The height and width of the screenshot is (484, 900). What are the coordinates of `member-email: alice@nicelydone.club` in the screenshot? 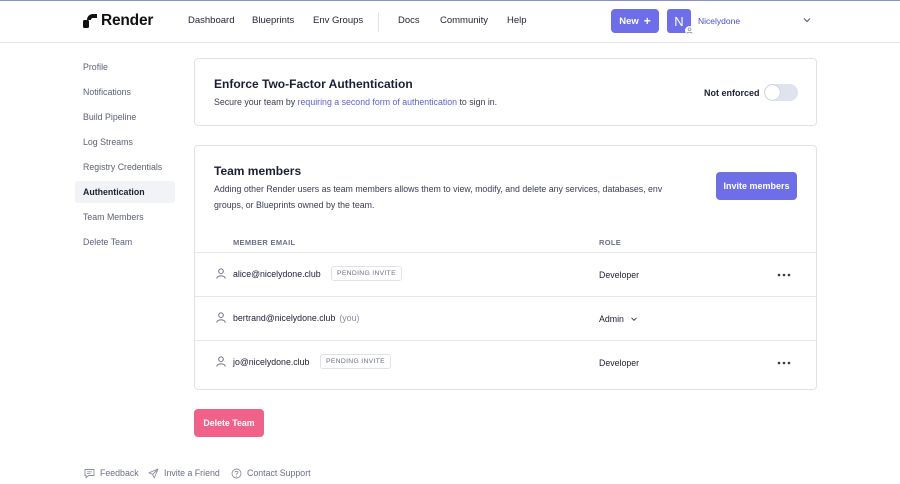 It's located at (277, 274).